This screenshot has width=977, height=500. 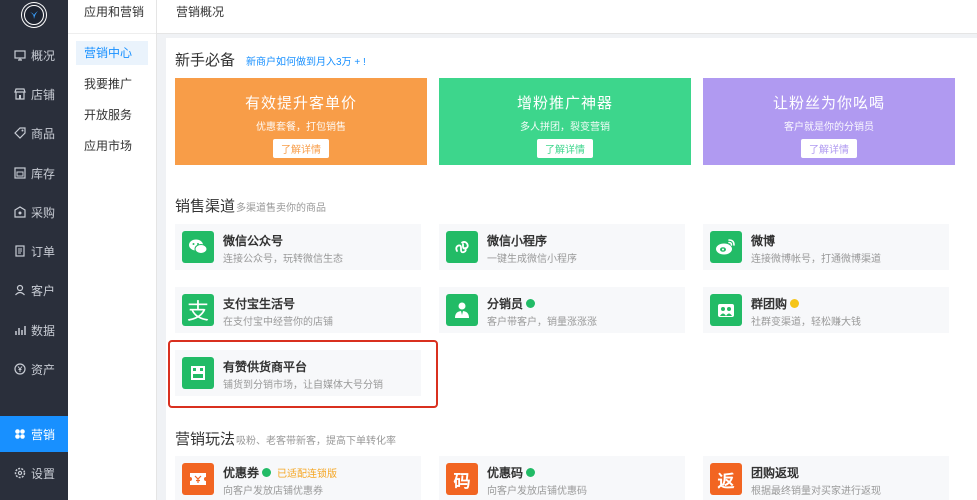 I want to click on promo-code-icon: 码, so click(x=462, y=479).